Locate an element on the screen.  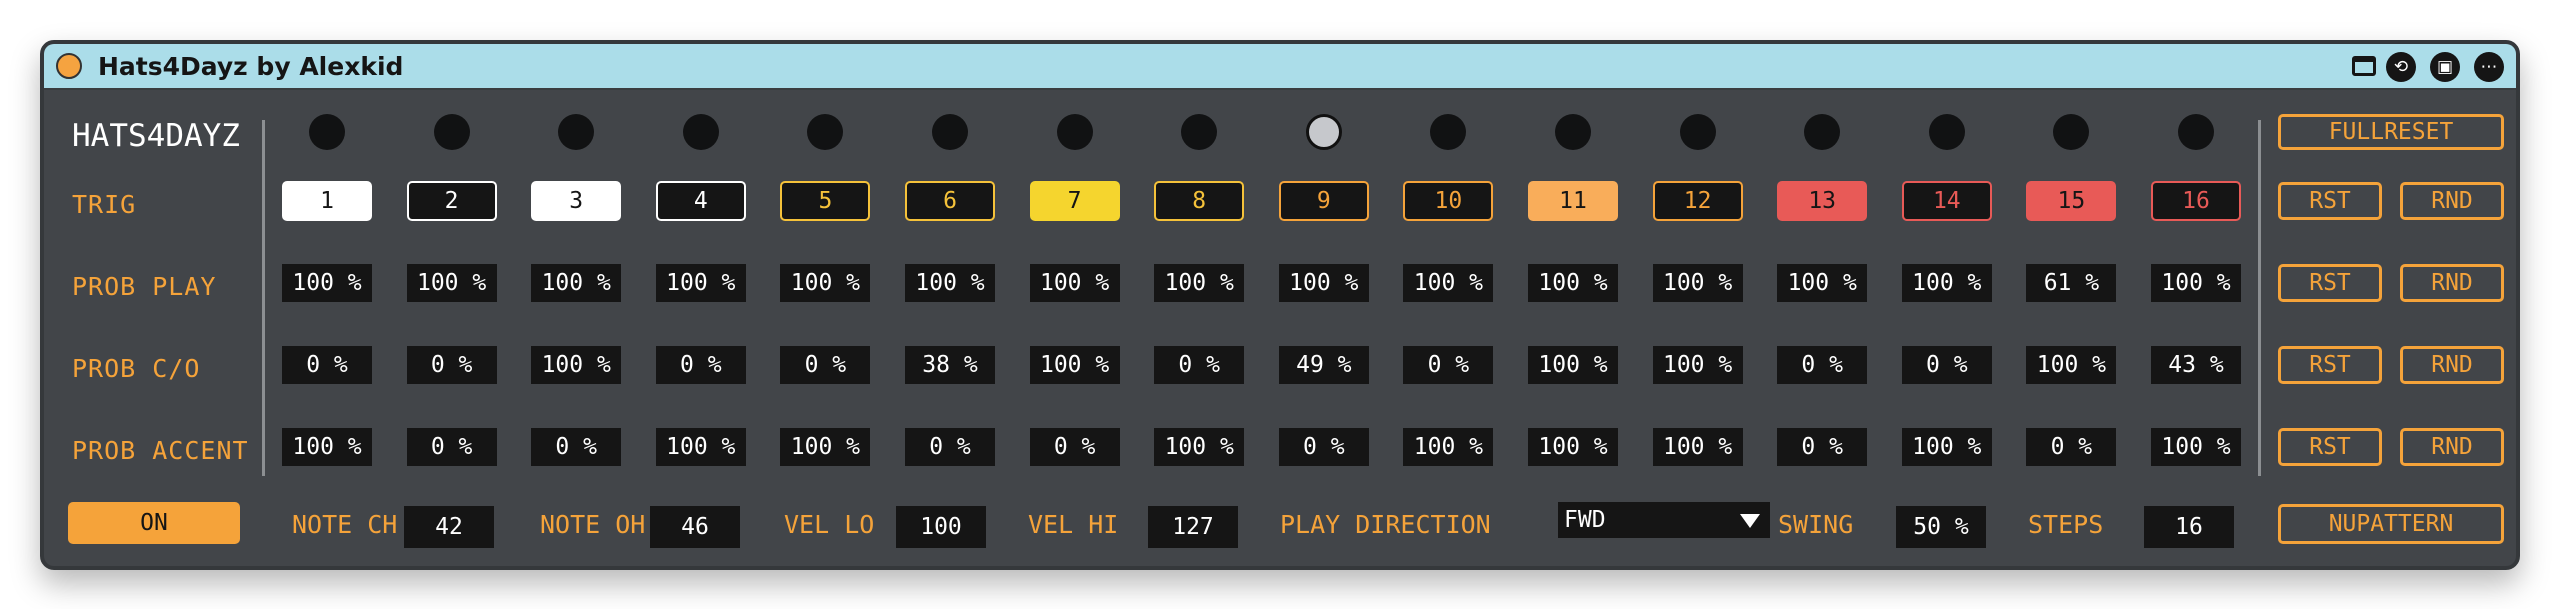
prob-co-field-6: 38 % is located at coordinates (950, 365).